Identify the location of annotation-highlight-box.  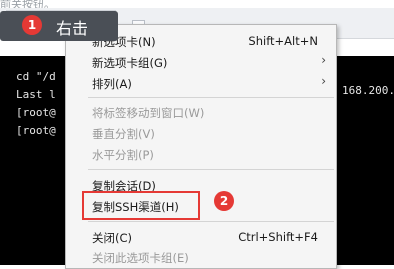
(141, 205).